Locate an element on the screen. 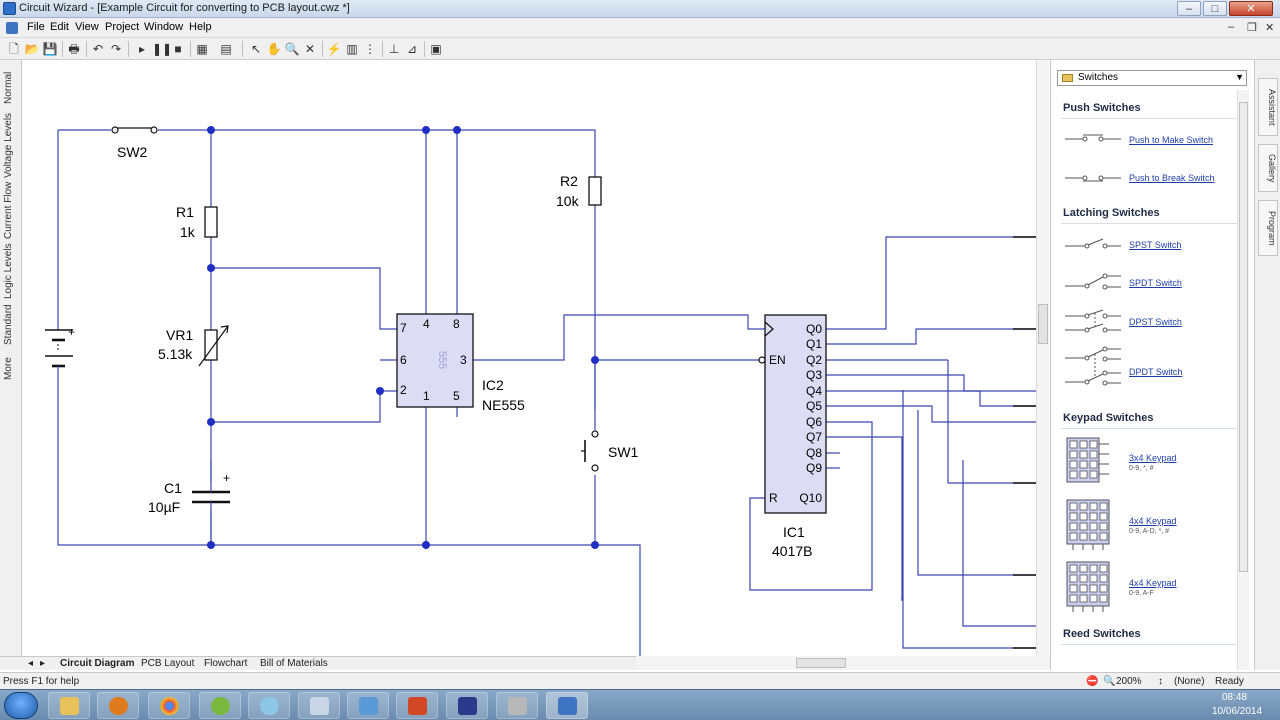  sw1-switch: SW1 is located at coordinates (610, 417).